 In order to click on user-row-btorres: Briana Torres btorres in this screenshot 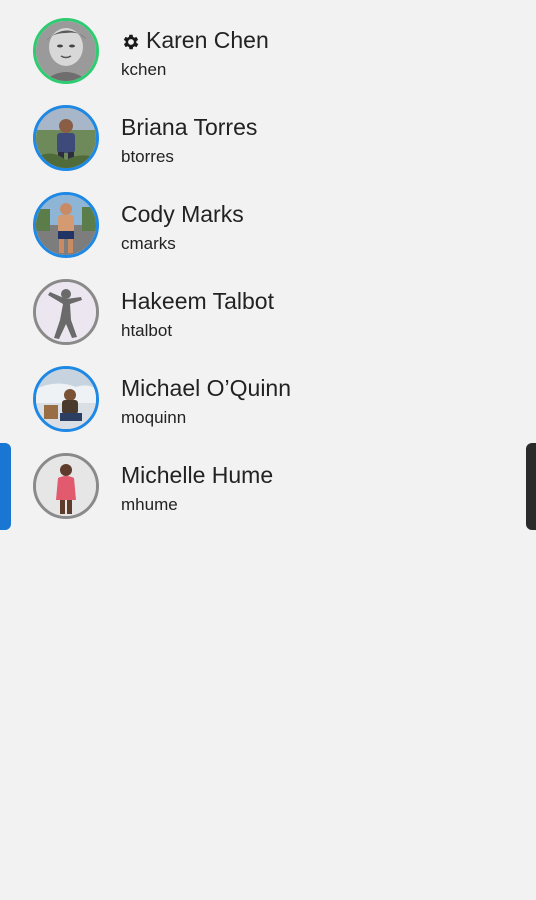, I will do `click(268, 130)`.